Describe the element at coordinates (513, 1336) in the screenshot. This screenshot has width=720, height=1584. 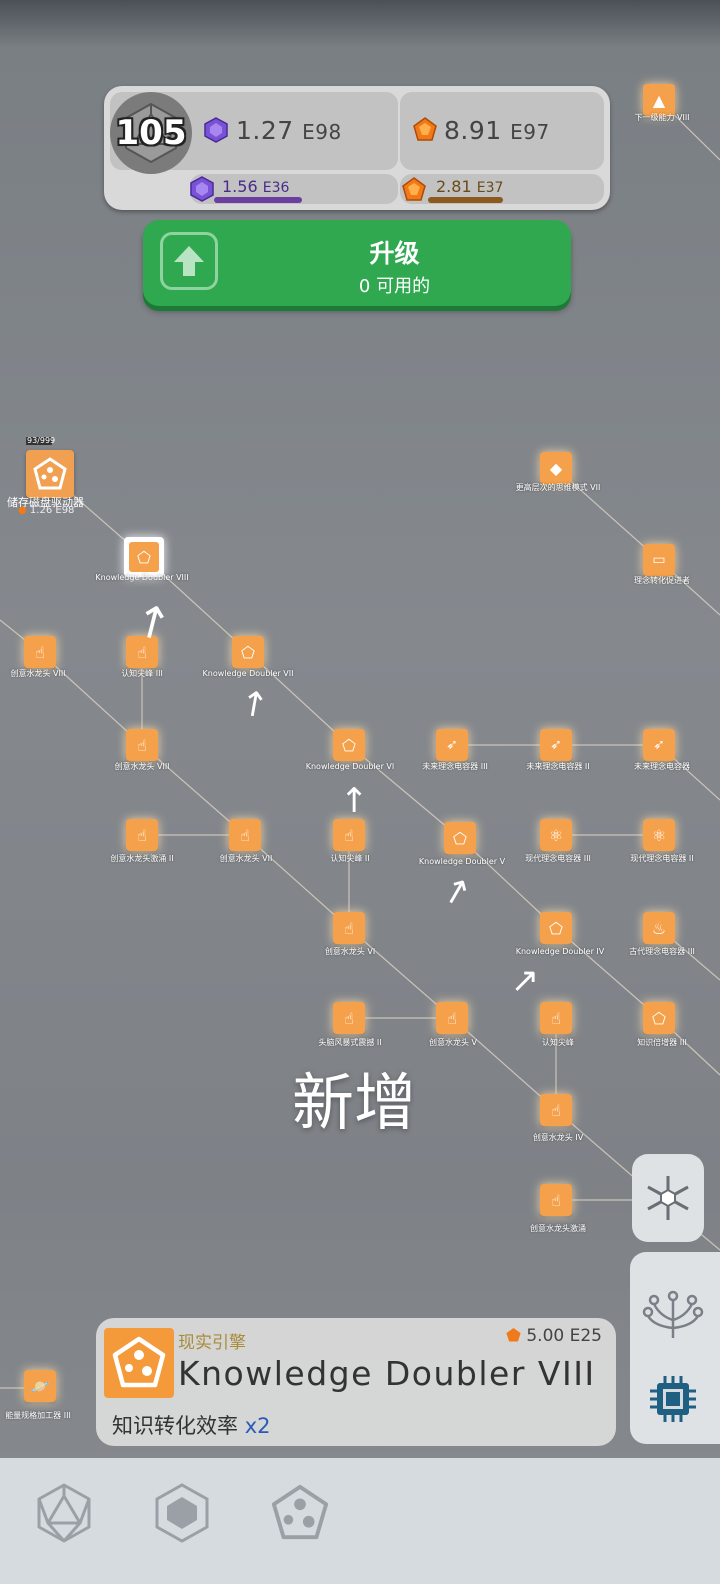
I see `orange-gem-icon: ⬟` at that location.